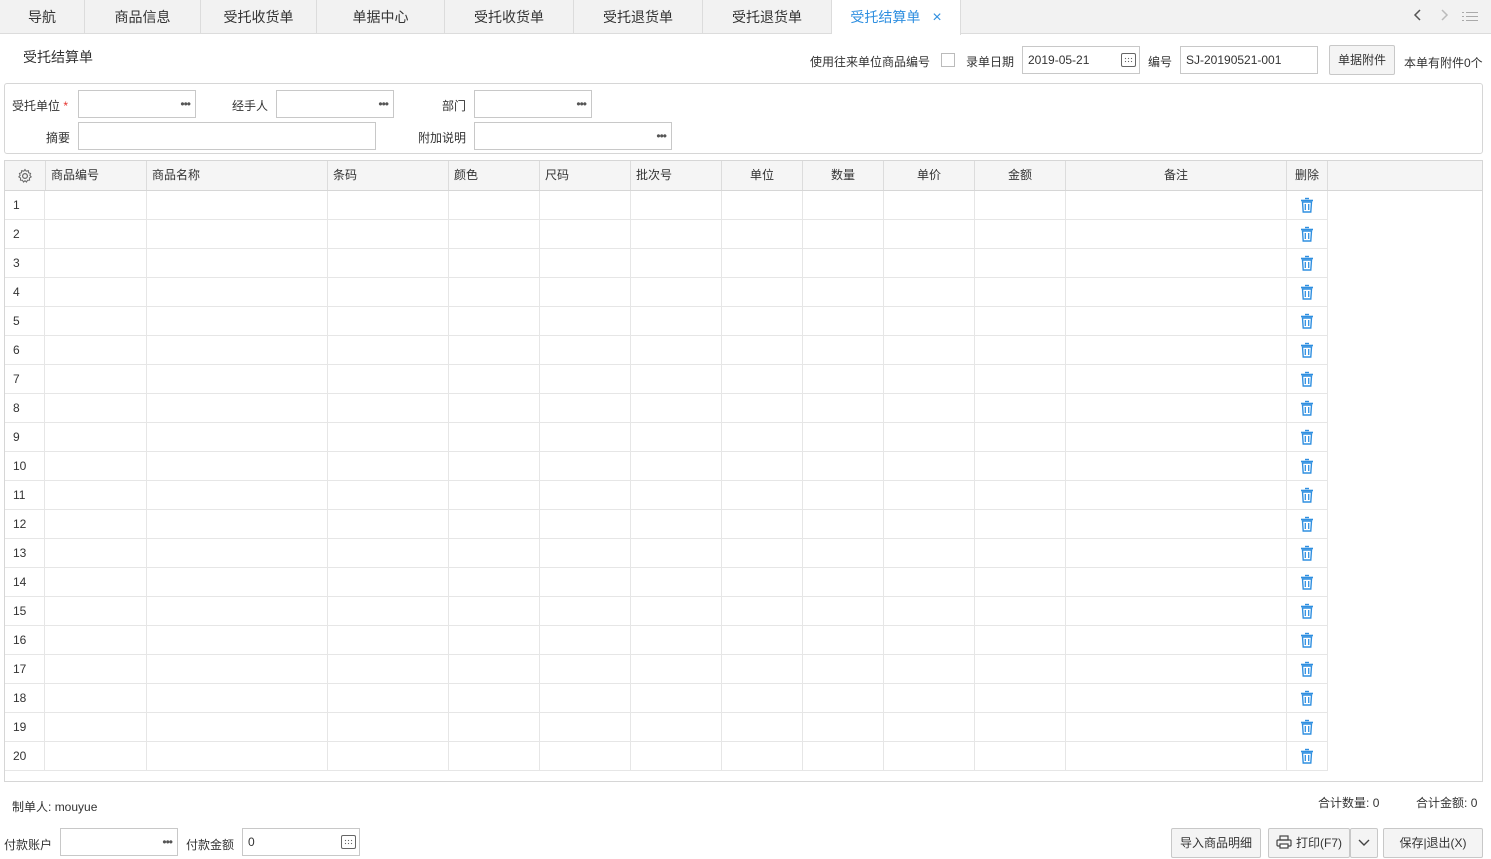 The height and width of the screenshot is (859, 1491). I want to click on tab-consign-return-2: 受托退货单, so click(767, 17).